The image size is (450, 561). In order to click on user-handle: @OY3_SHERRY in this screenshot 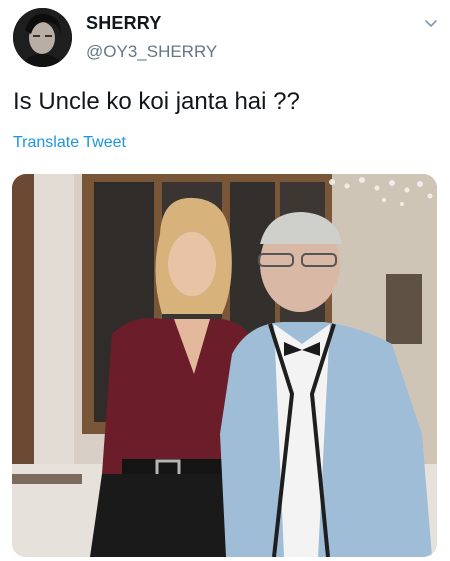, I will do `click(151, 52)`.